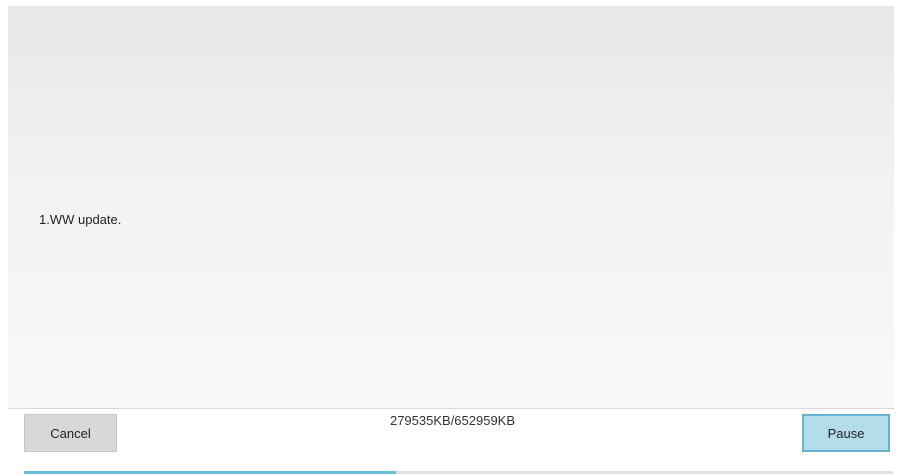 The height and width of the screenshot is (475, 905). I want to click on download-progress-bar, so click(458, 472).